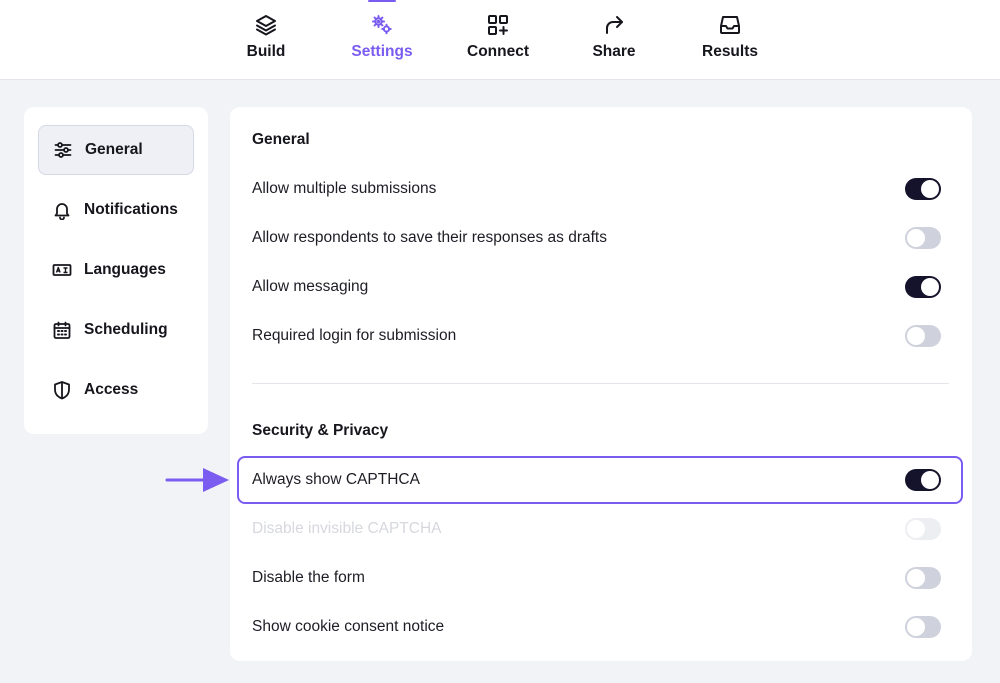 The height and width of the screenshot is (683, 1000). I want to click on setting-row-always-show-captcha: Always show CAPTHCA, so click(600, 480).